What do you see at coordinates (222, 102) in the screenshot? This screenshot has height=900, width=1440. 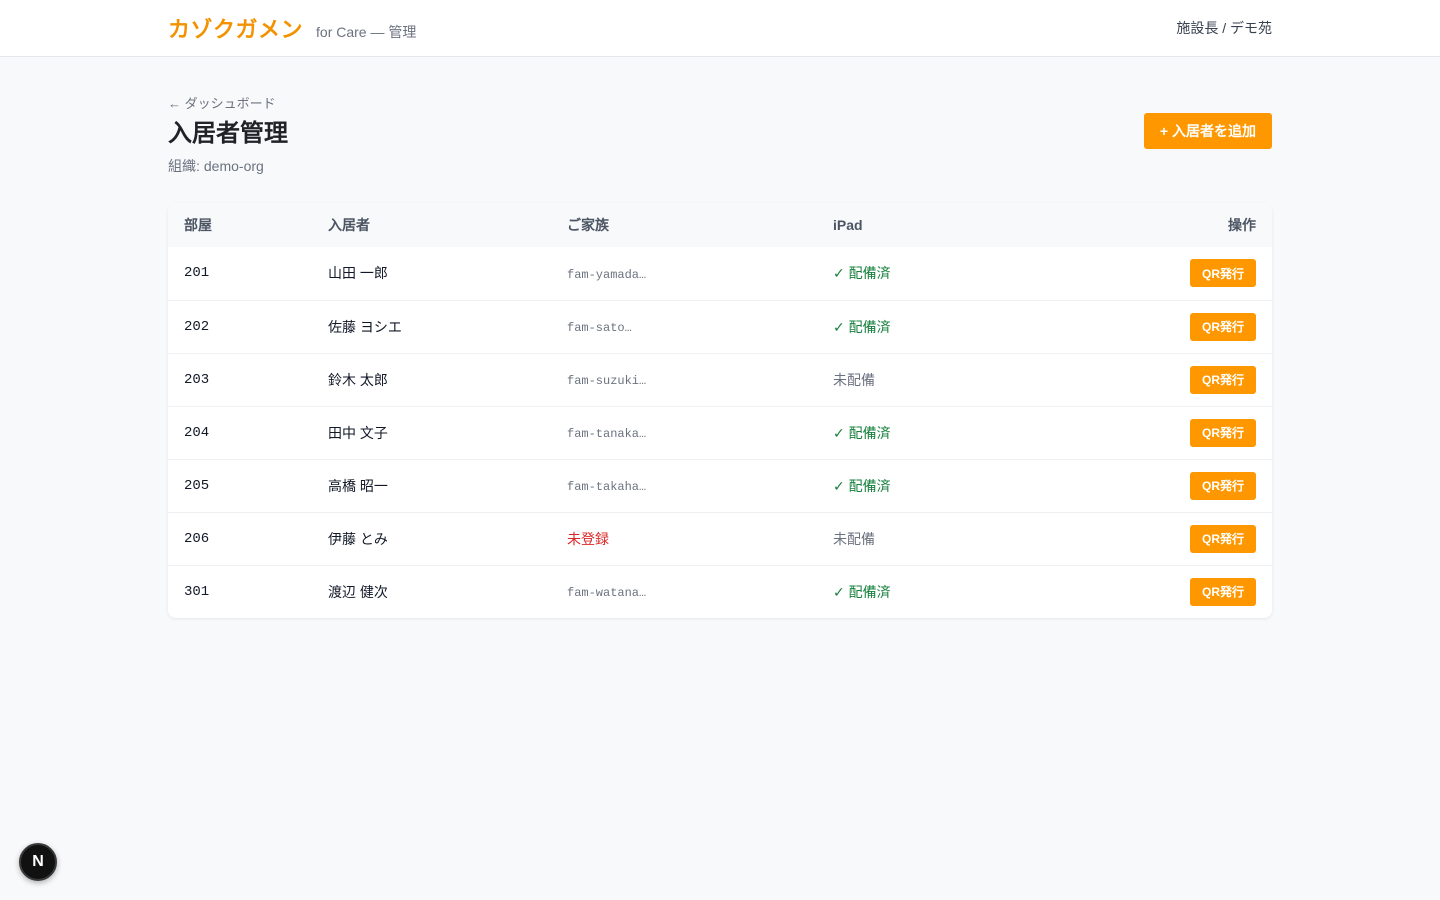 I see `back-to-dashboard-link: ← ダッシュボード` at bounding box center [222, 102].